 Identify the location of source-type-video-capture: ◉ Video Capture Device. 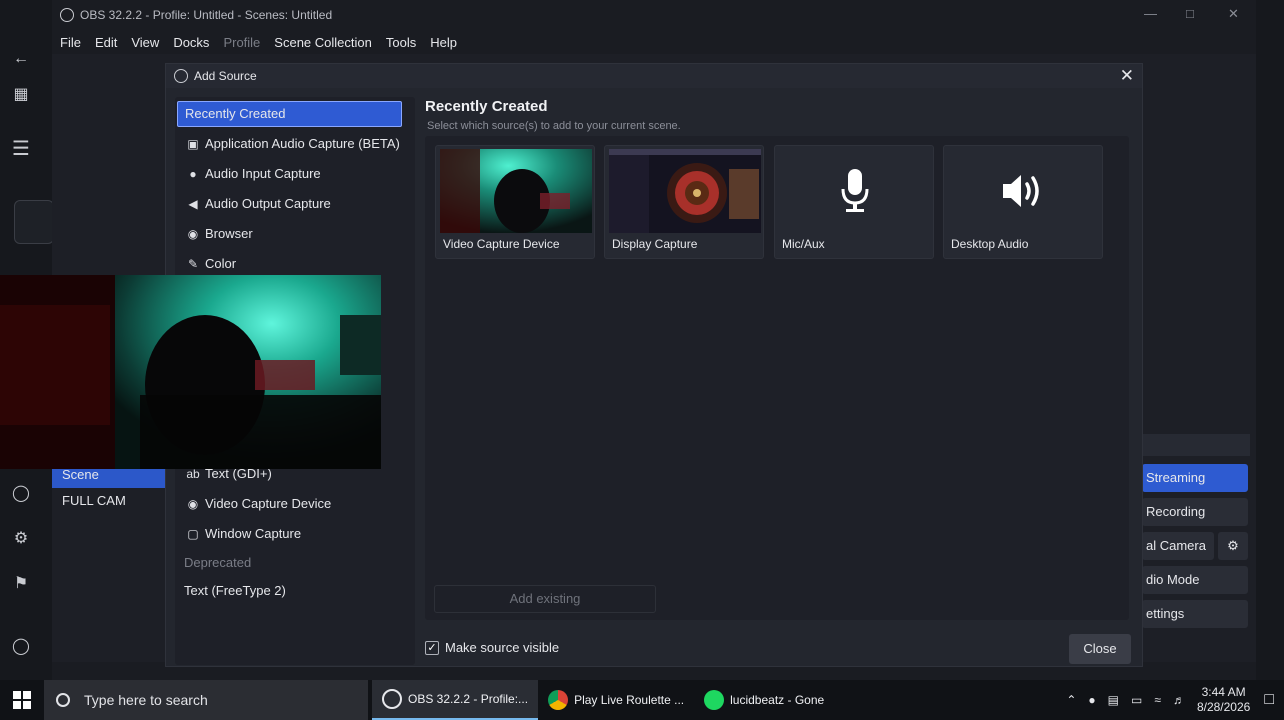
(295, 504).